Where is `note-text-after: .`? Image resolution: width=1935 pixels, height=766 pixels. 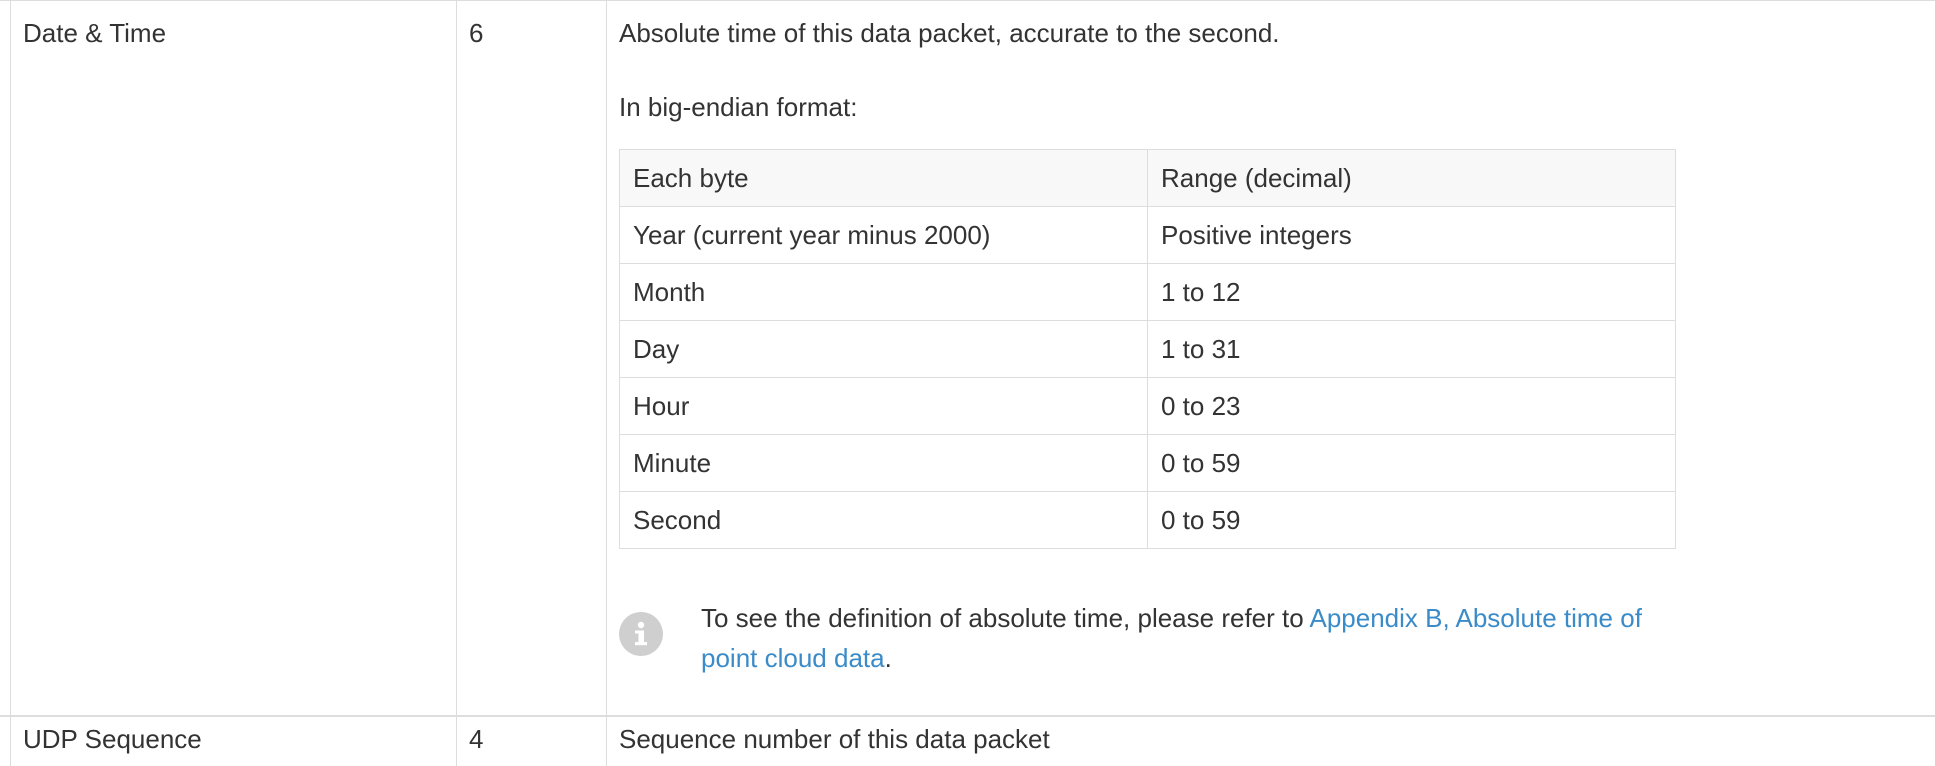 note-text-after: . is located at coordinates (888, 658).